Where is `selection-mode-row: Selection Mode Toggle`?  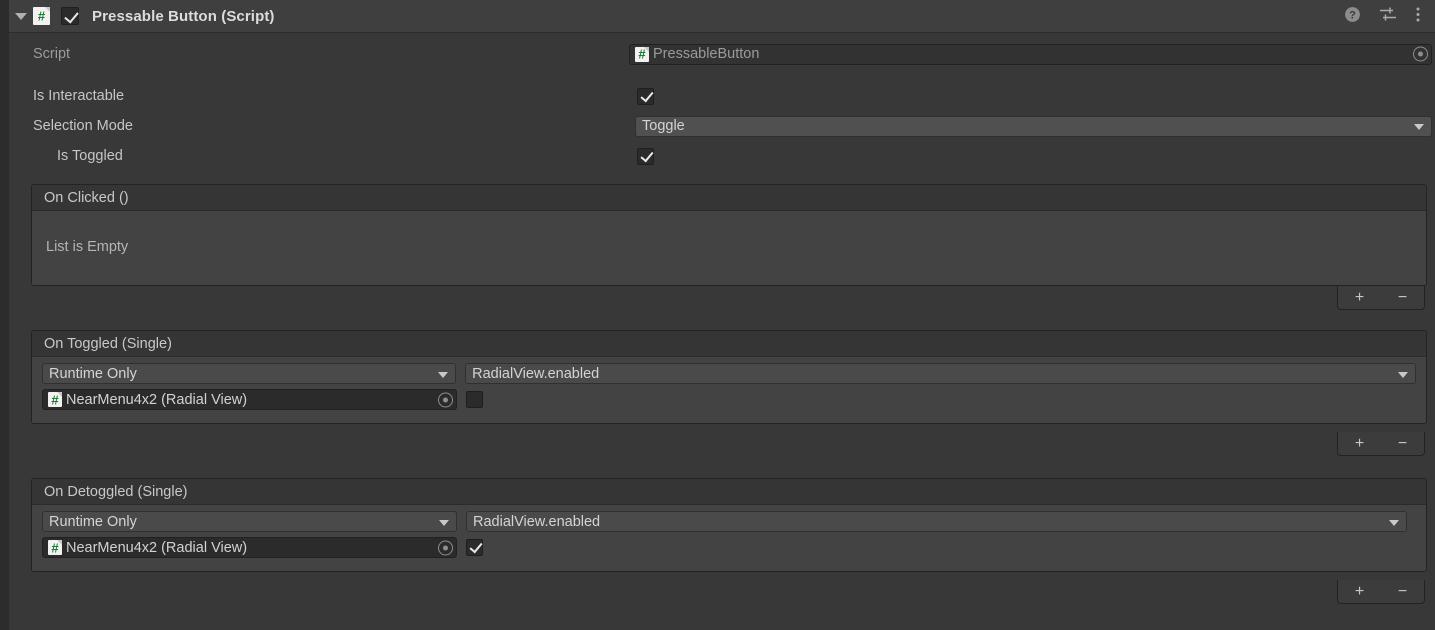
selection-mode-row: Selection Mode Toggle is located at coordinates (722, 126).